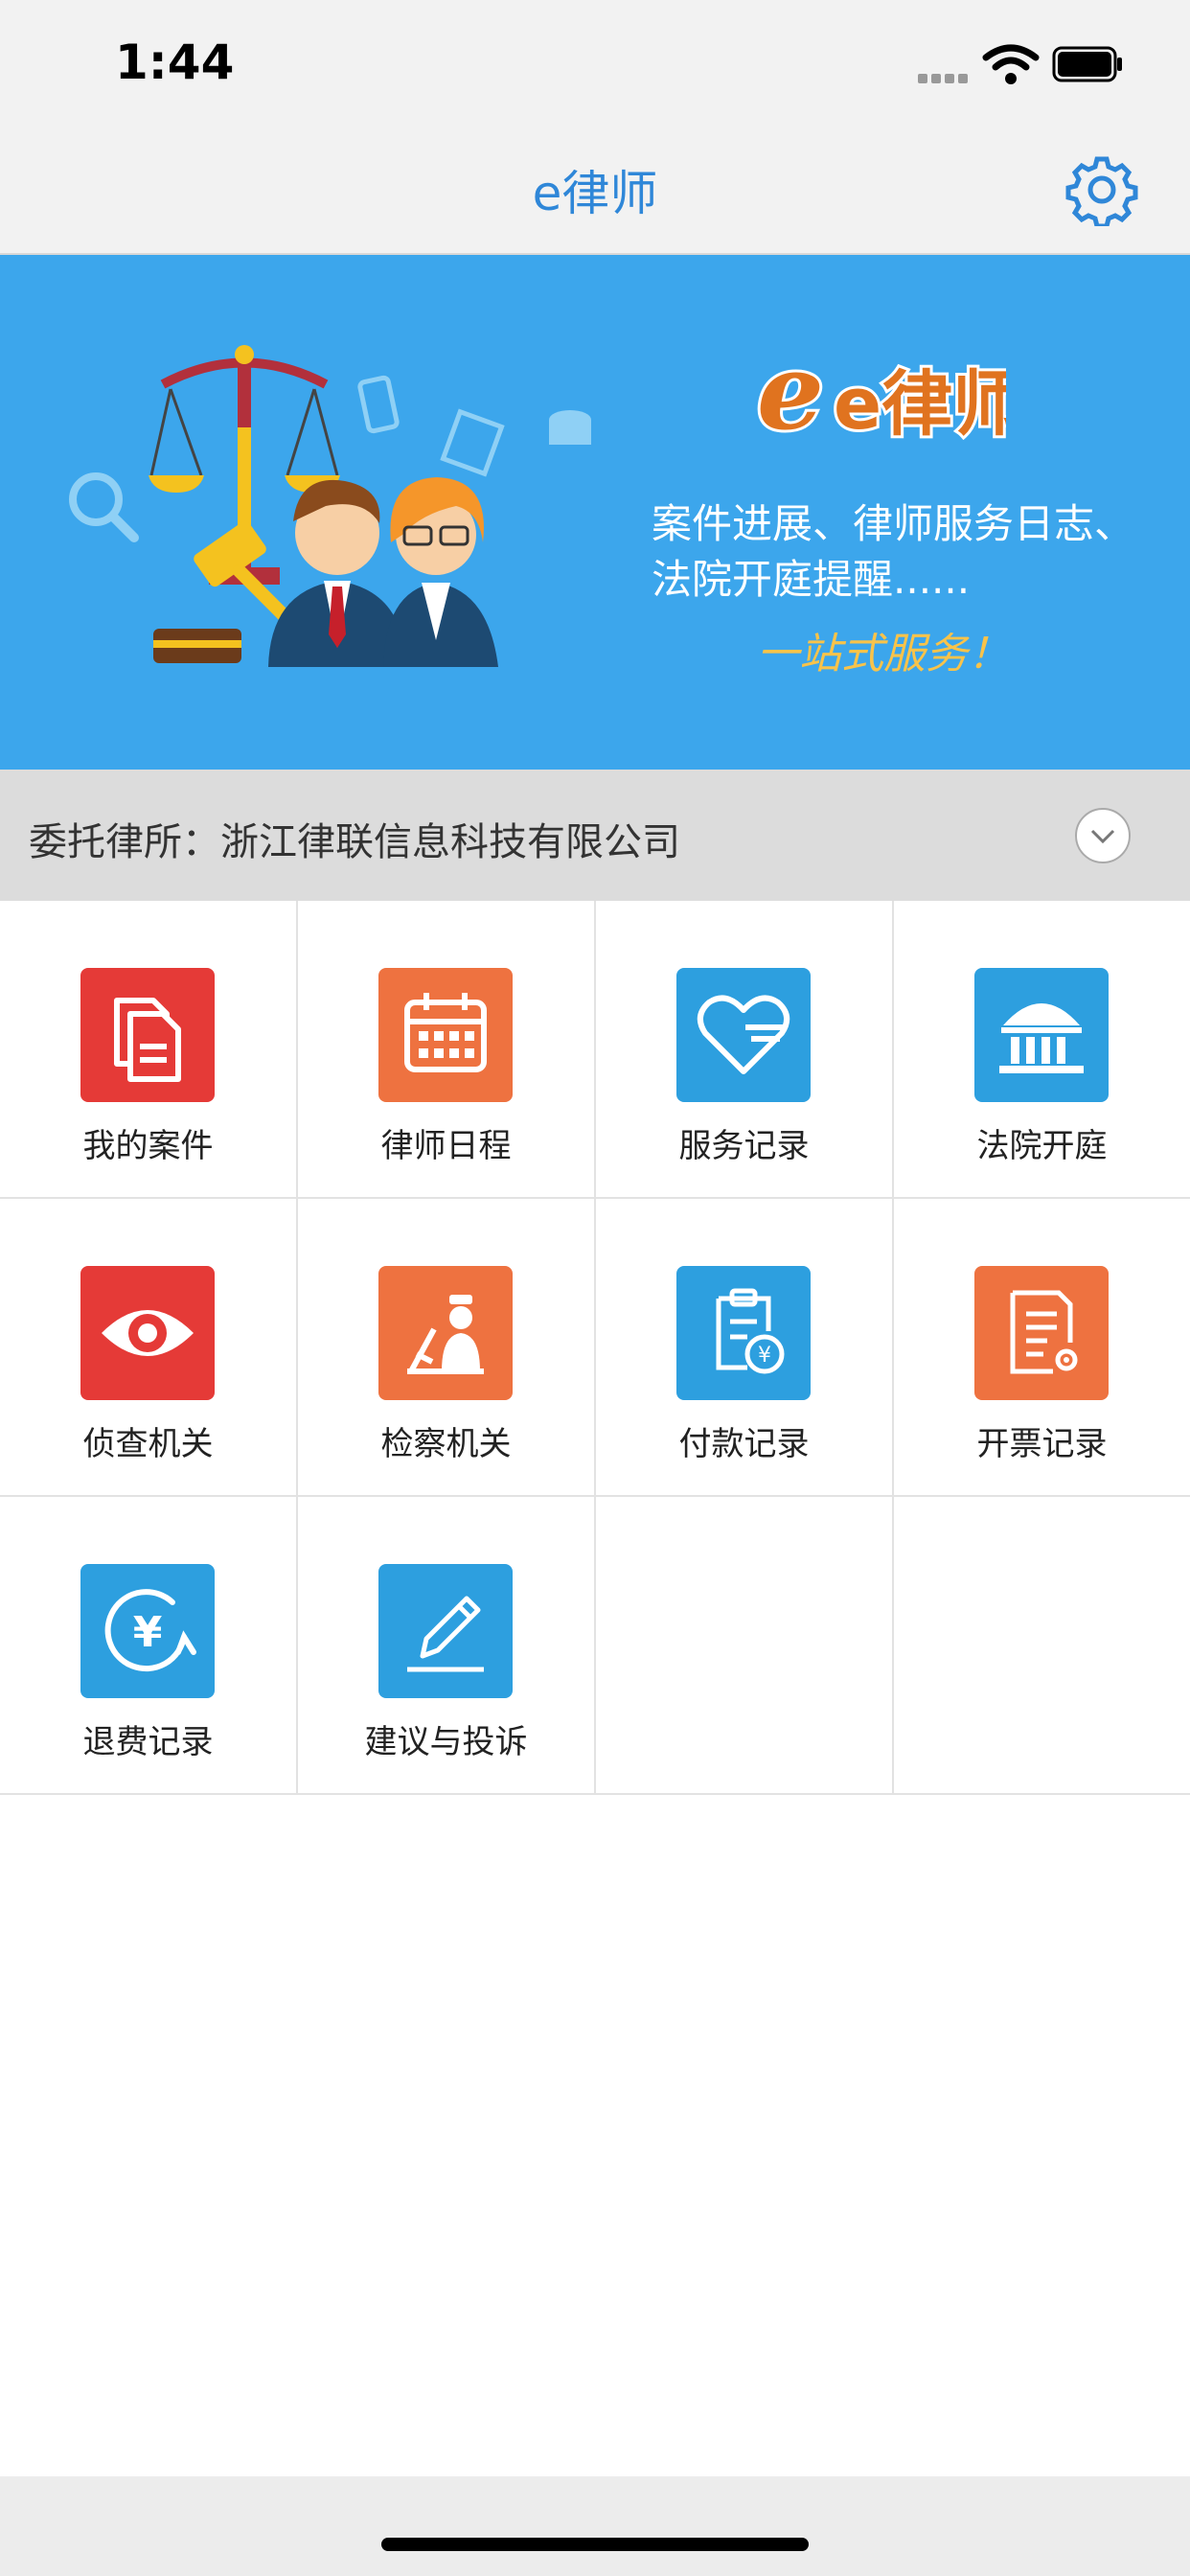 The width and height of the screenshot is (1190, 2576). Describe the element at coordinates (330, 506) in the screenshot. I see `lawyers-illustration` at that location.